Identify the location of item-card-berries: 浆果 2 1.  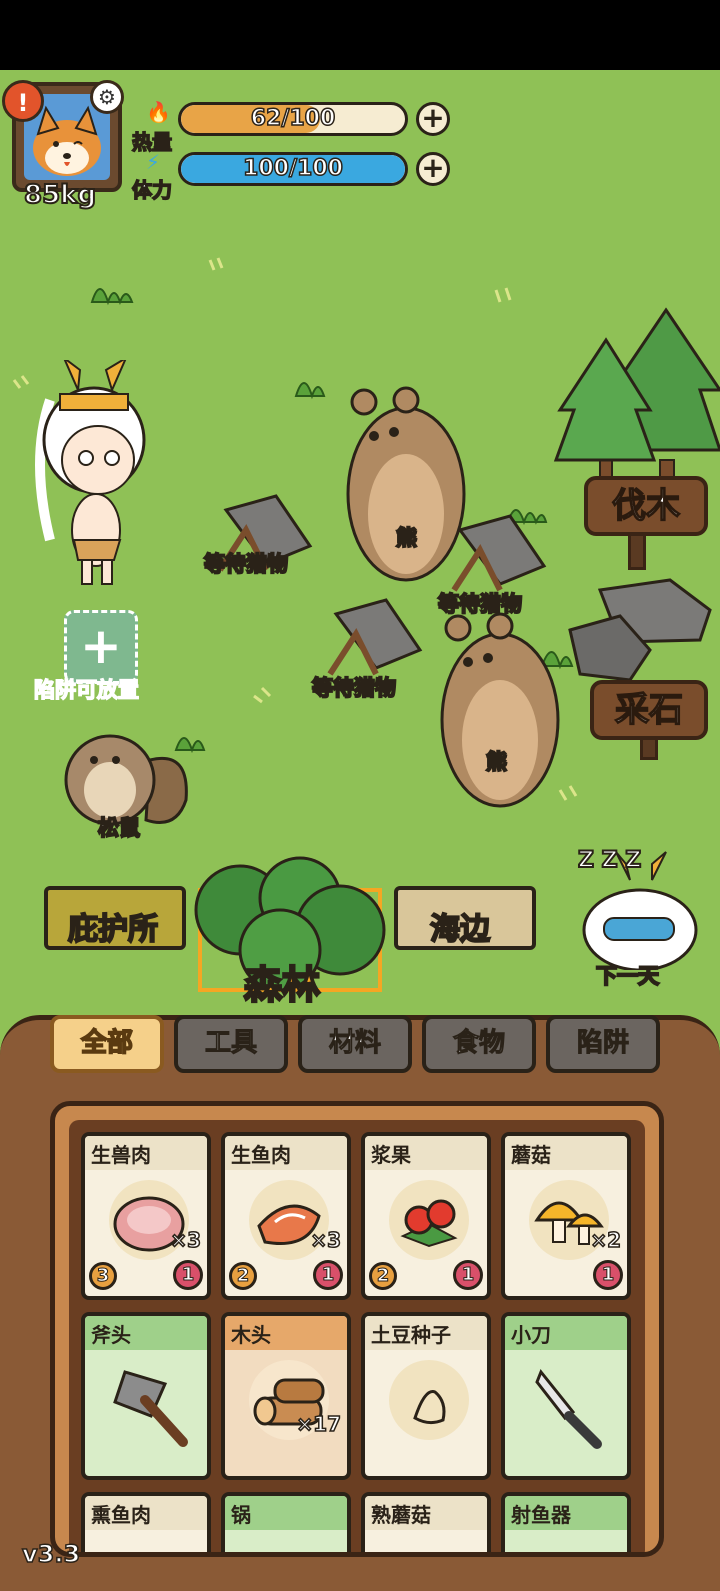
(426, 1216).